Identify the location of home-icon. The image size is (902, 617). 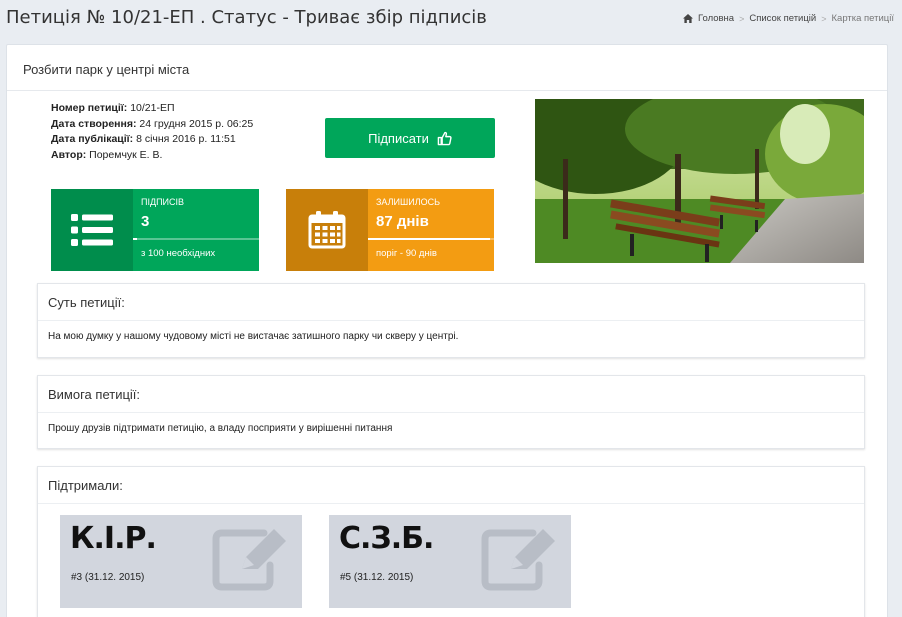
(687, 18).